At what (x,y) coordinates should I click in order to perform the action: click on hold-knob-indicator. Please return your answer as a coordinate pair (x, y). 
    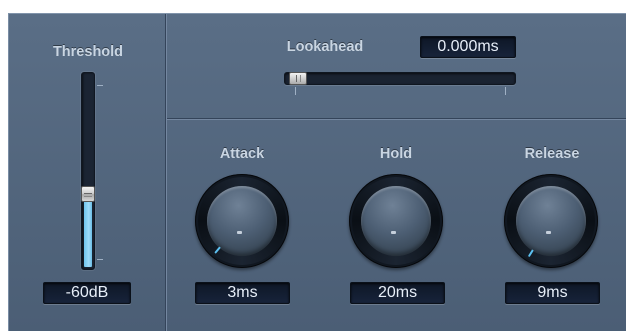
    Looking at the image, I should click on (393, 232).